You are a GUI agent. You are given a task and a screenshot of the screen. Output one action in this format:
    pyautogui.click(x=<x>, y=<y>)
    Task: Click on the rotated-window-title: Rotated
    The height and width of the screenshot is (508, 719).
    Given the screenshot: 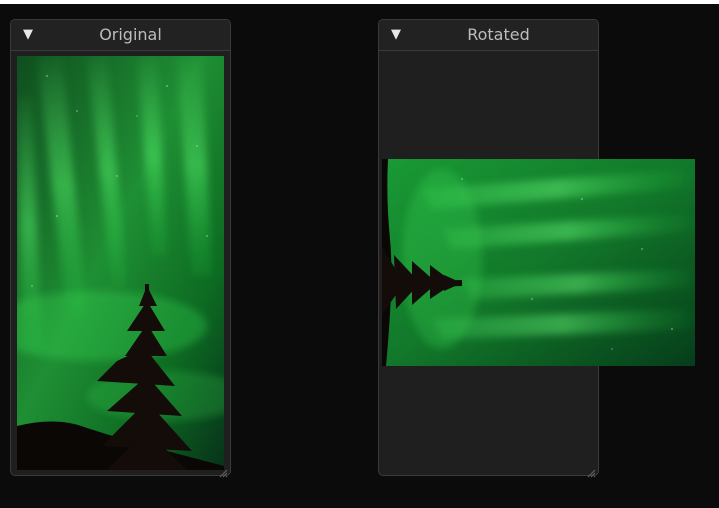 What is the action you would take?
    pyautogui.click(x=498, y=34)
    